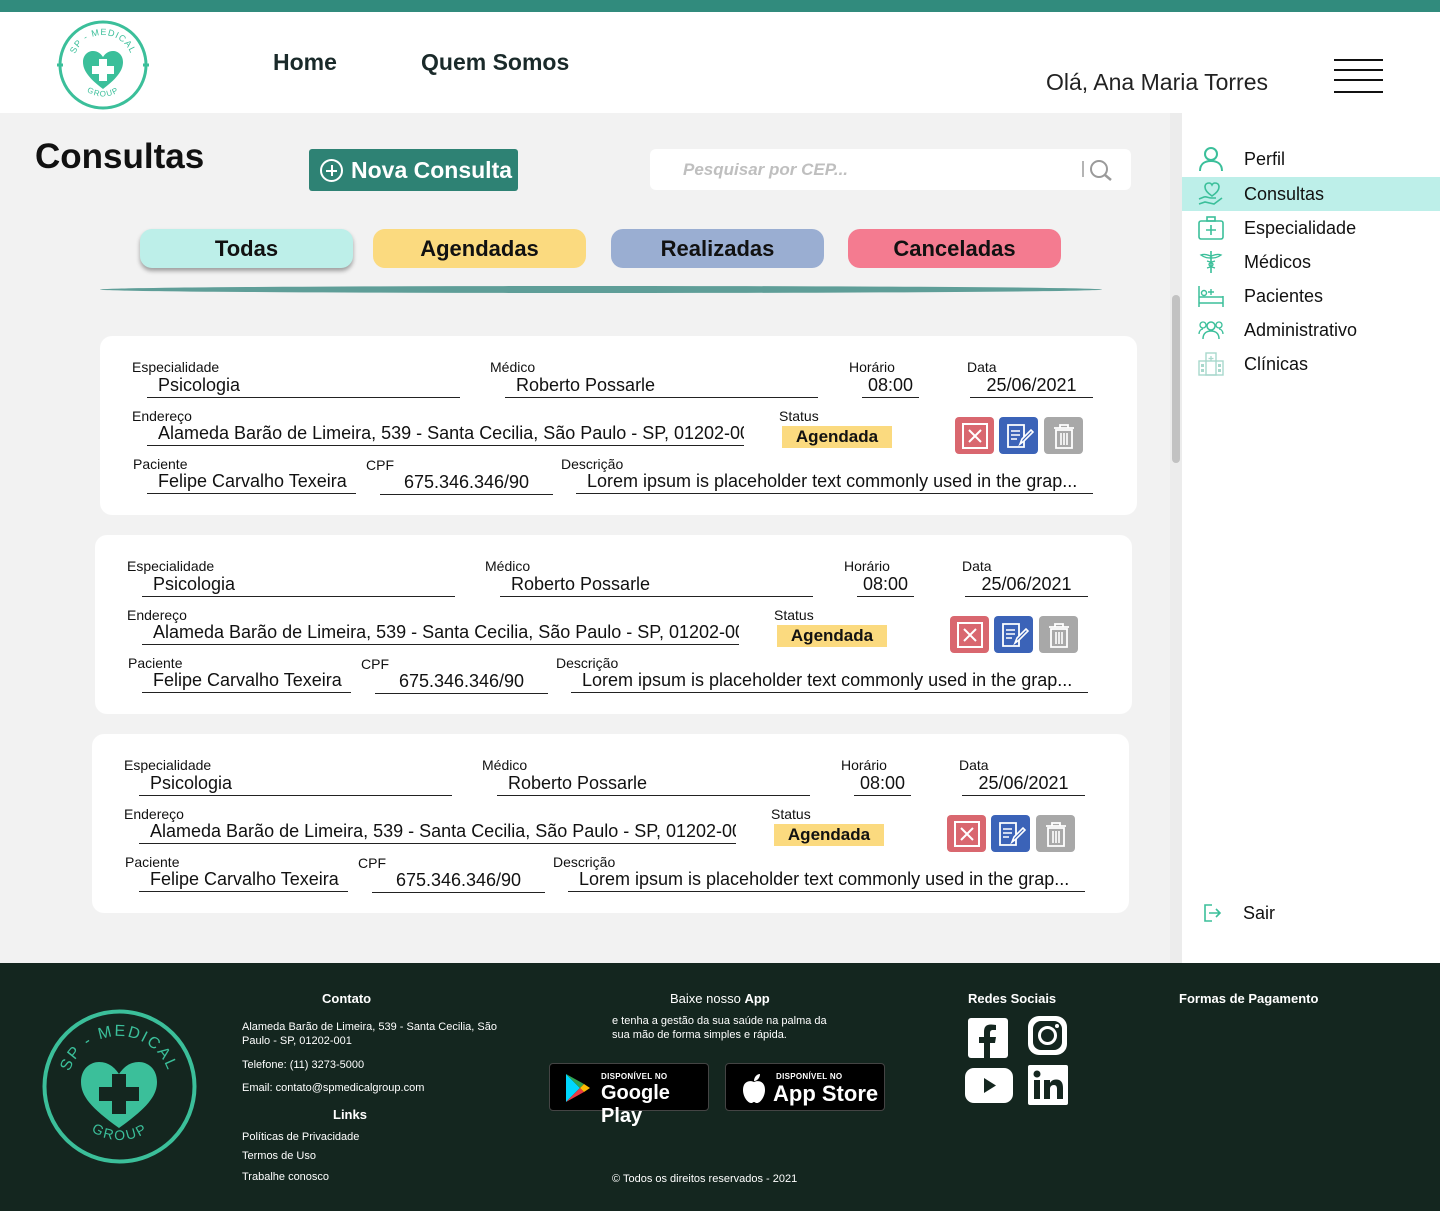  Describe the element at coordinates (333, 1088) in the screenshot. I see `footer-email: Email: contato@spmedicalgroup.com` at that location.